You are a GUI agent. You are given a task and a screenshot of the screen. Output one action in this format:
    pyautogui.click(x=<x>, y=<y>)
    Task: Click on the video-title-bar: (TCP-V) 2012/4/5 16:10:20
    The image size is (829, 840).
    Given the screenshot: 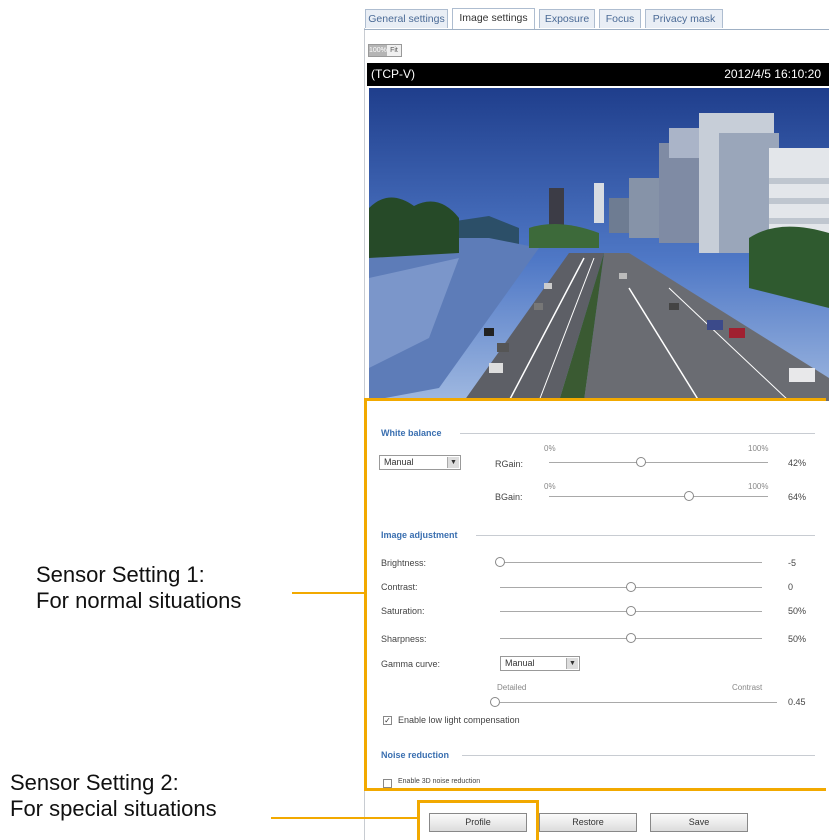 What is the action you would take?
    pyautogui.click(x=598, y=74)
    